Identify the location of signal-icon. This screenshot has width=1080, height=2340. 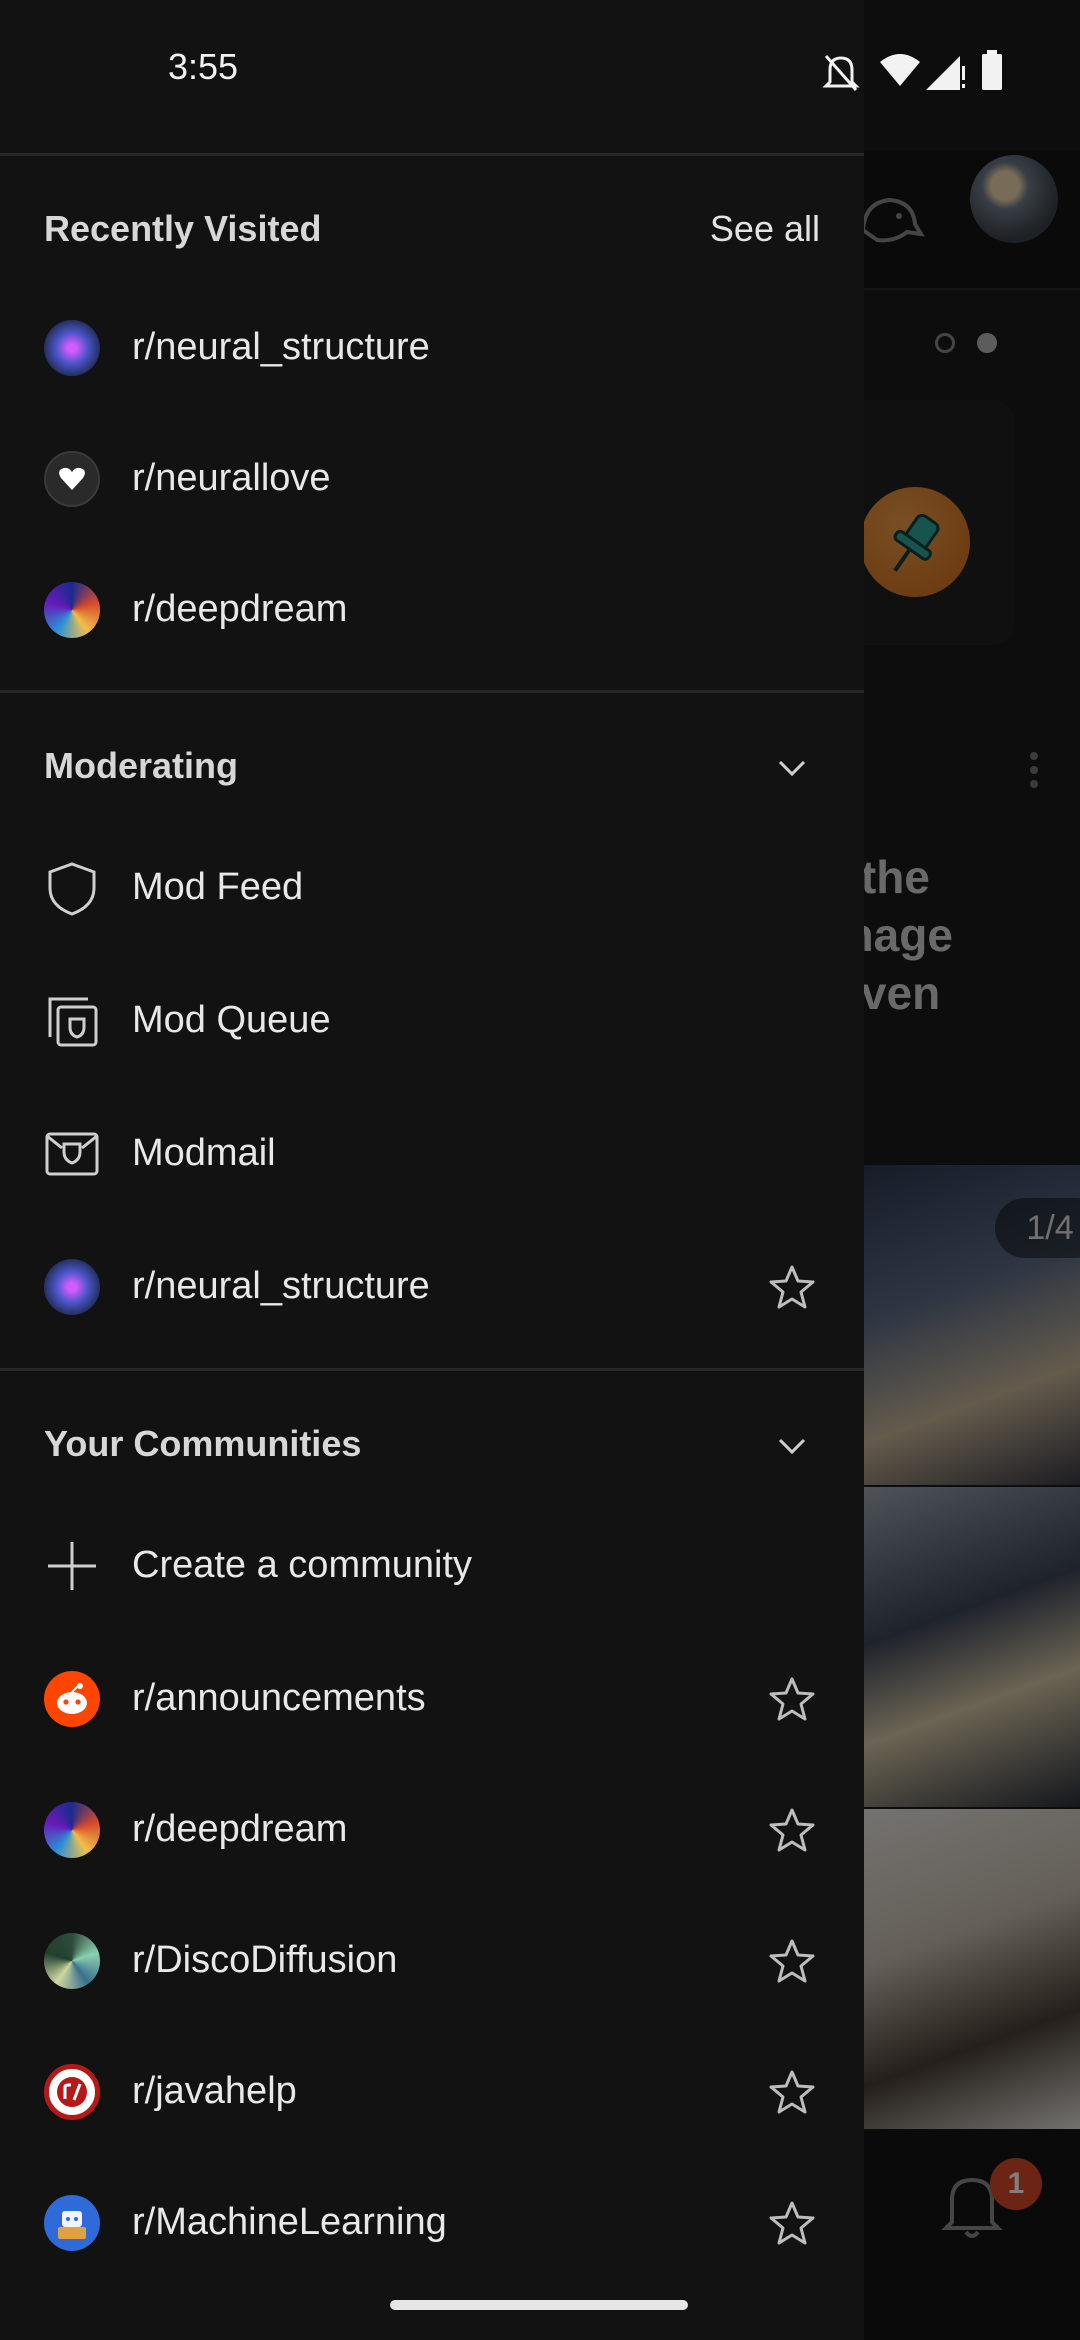
(945, 73).